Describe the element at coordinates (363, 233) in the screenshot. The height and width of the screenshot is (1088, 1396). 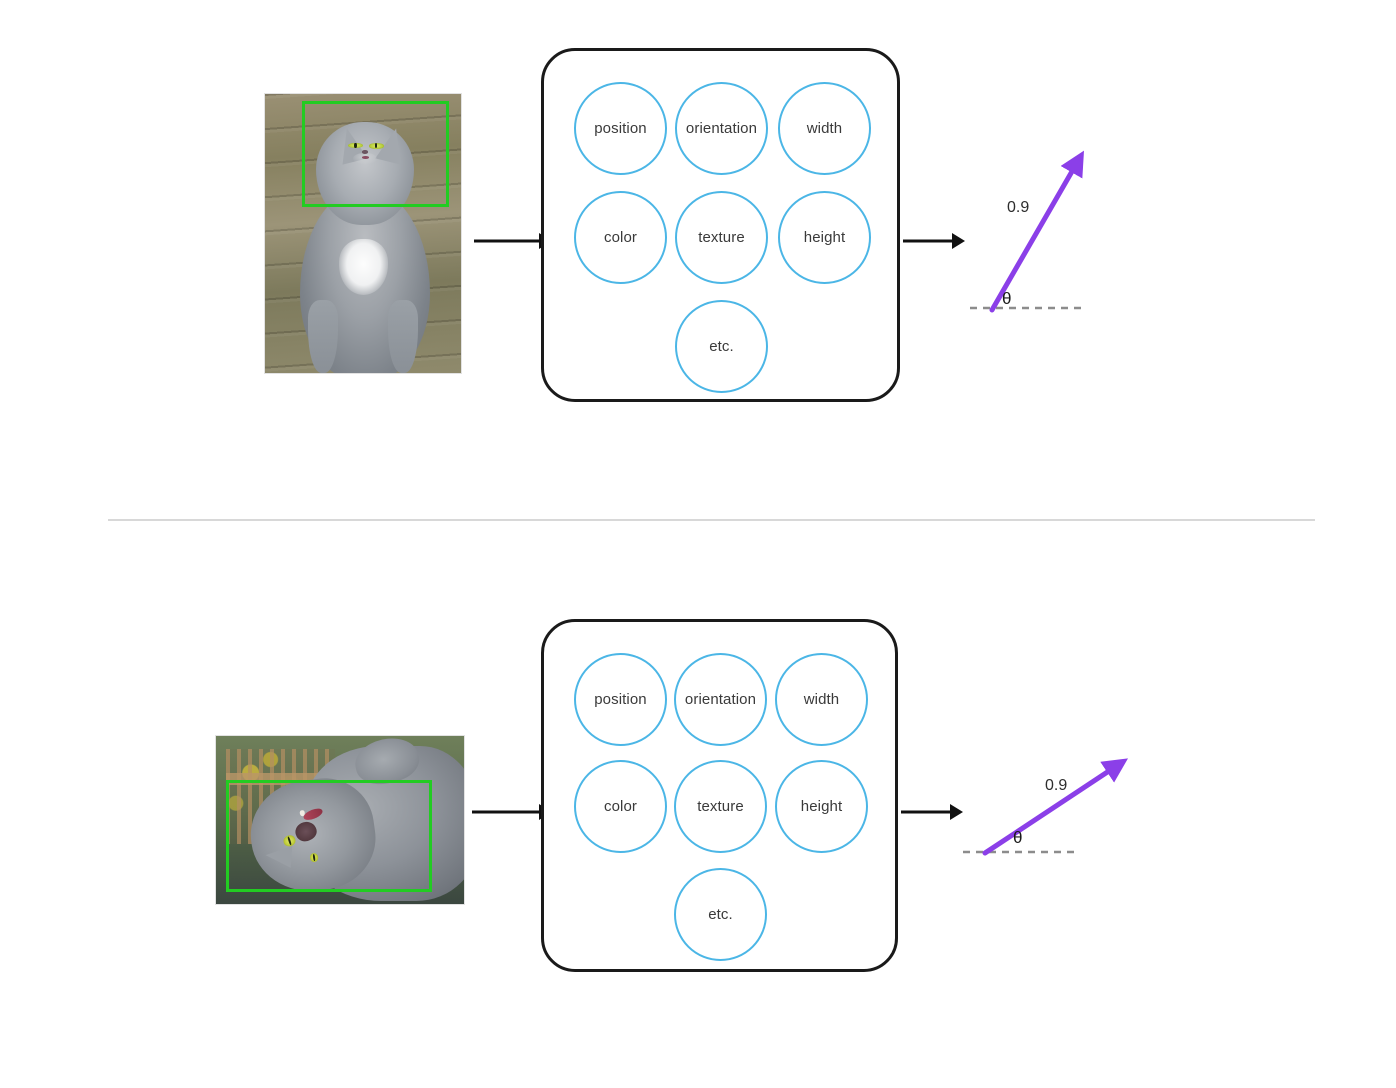
I see `cat-photo-sitting` at that location.